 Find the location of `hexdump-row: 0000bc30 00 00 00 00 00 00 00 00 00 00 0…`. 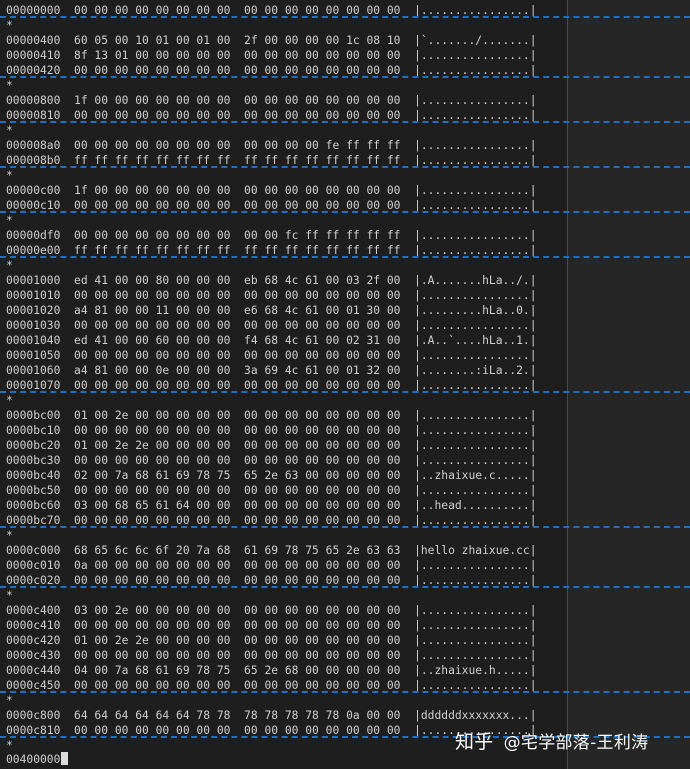

hexdump-row: 0000bc30 00 00 00 00 00 00 00 00 00 00 0… is located at coordinates (271, 460).